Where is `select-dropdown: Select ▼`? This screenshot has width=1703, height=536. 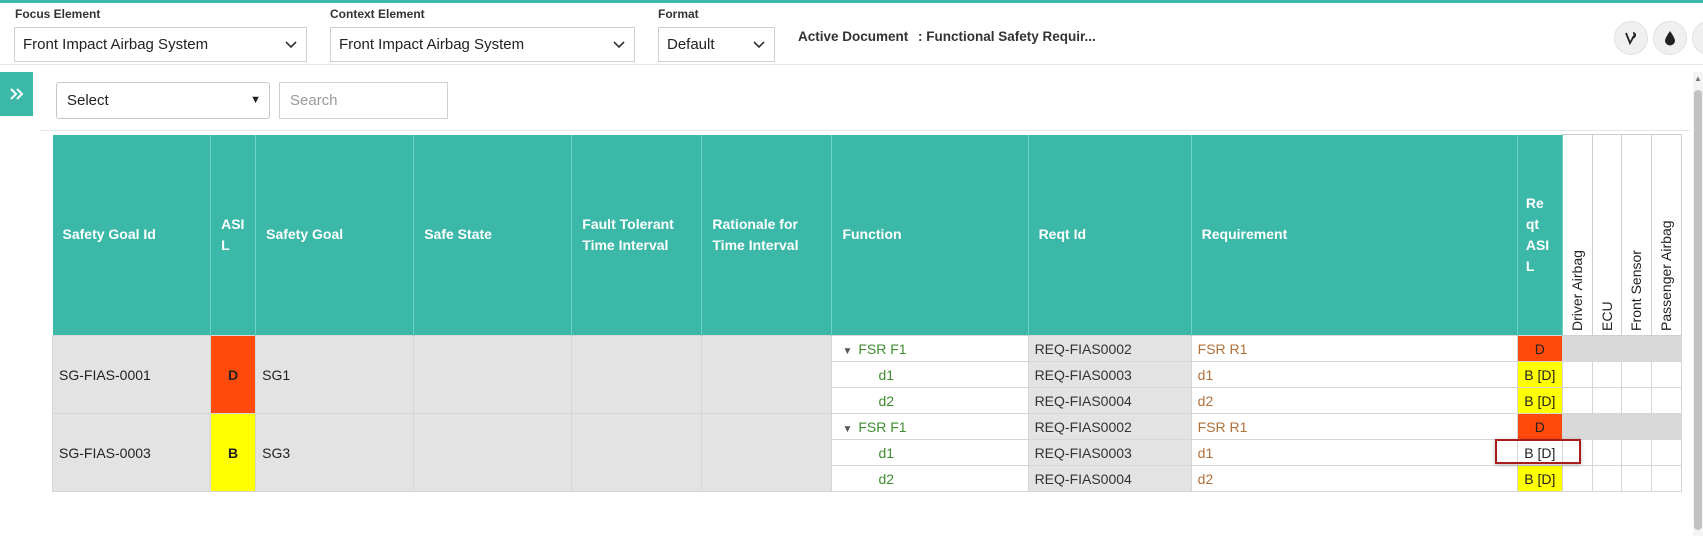 select-dropdown: Select ▼ is located at coordinates (163, 100).